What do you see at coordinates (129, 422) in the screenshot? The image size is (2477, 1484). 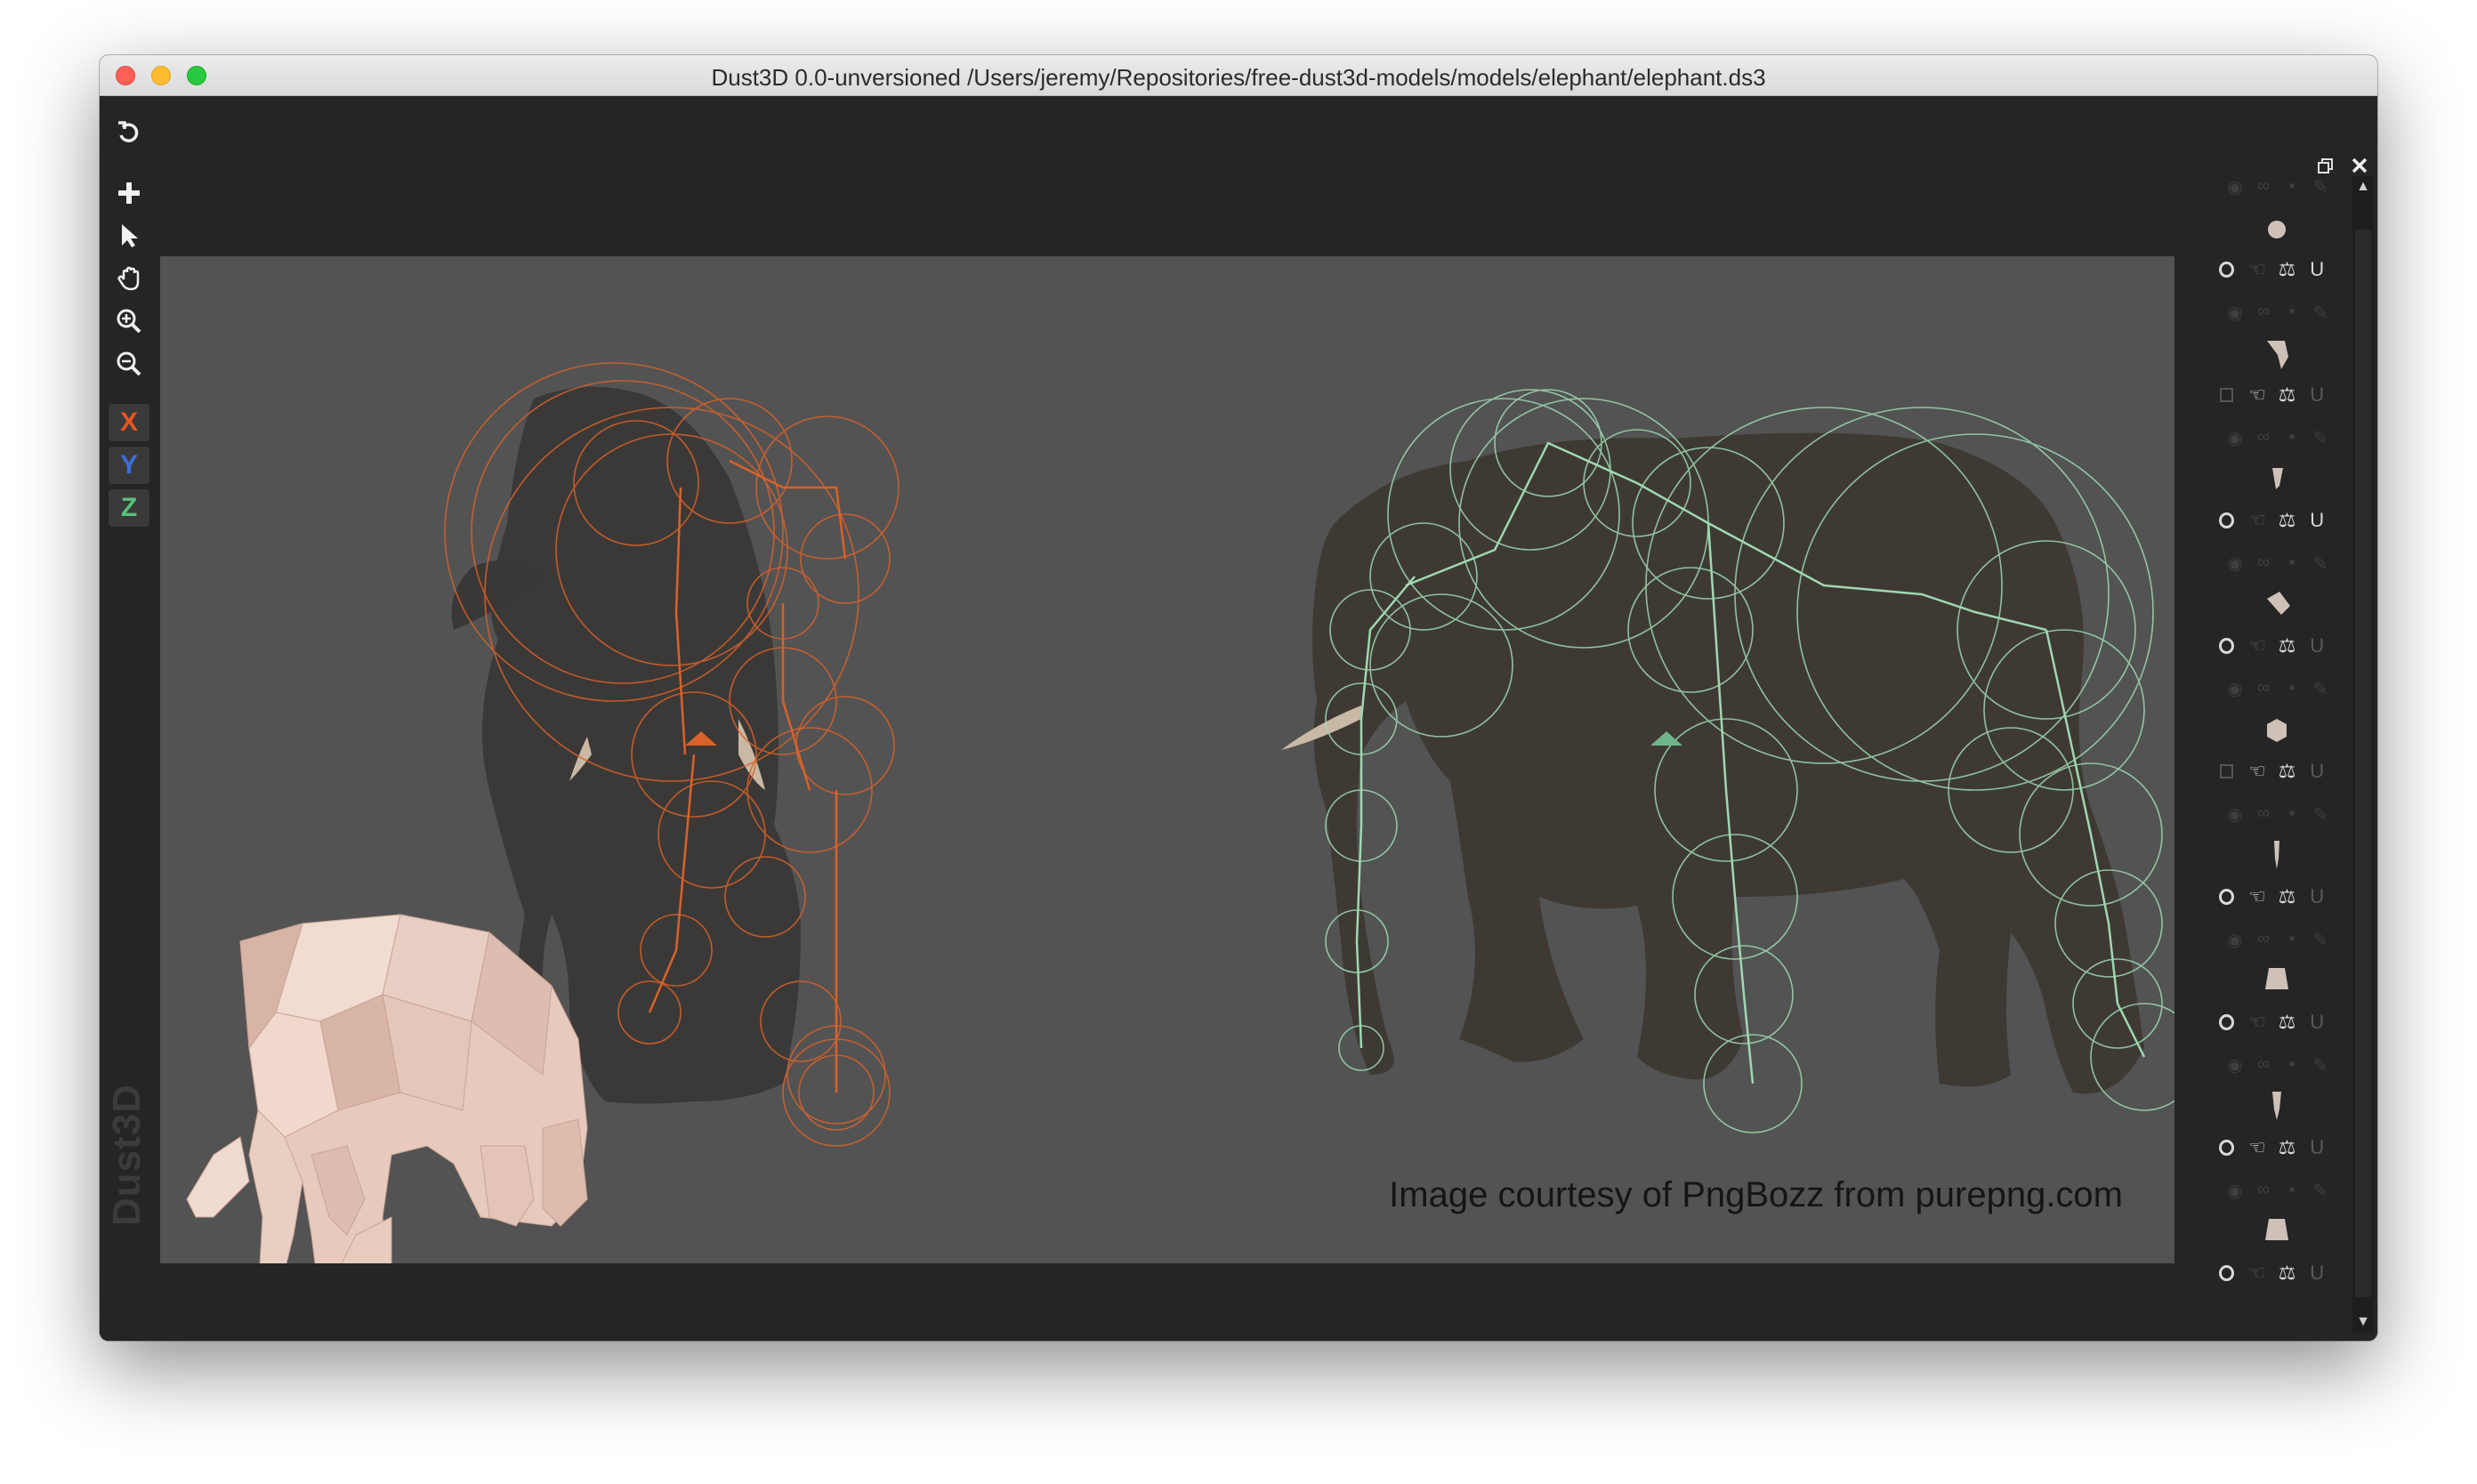 I see `x-axis-lock-button: X` at bounding box center [129, 422].